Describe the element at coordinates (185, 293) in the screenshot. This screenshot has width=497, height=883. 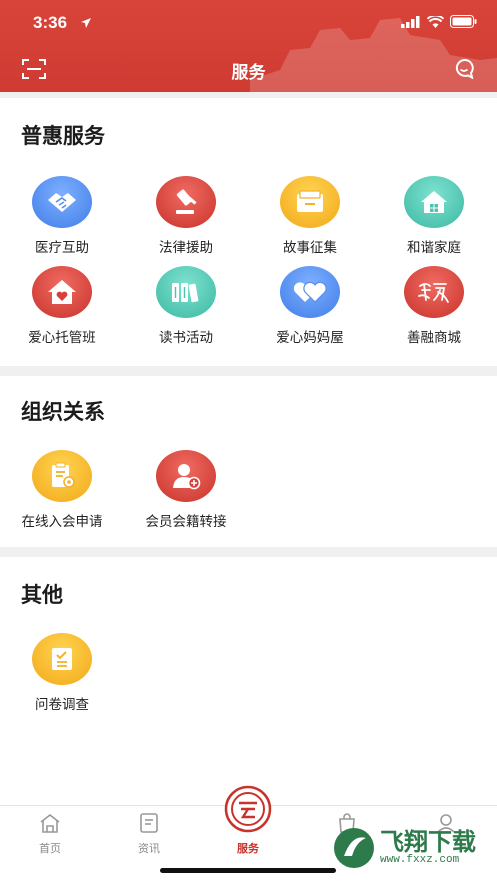
I see `books-icon` at that location.